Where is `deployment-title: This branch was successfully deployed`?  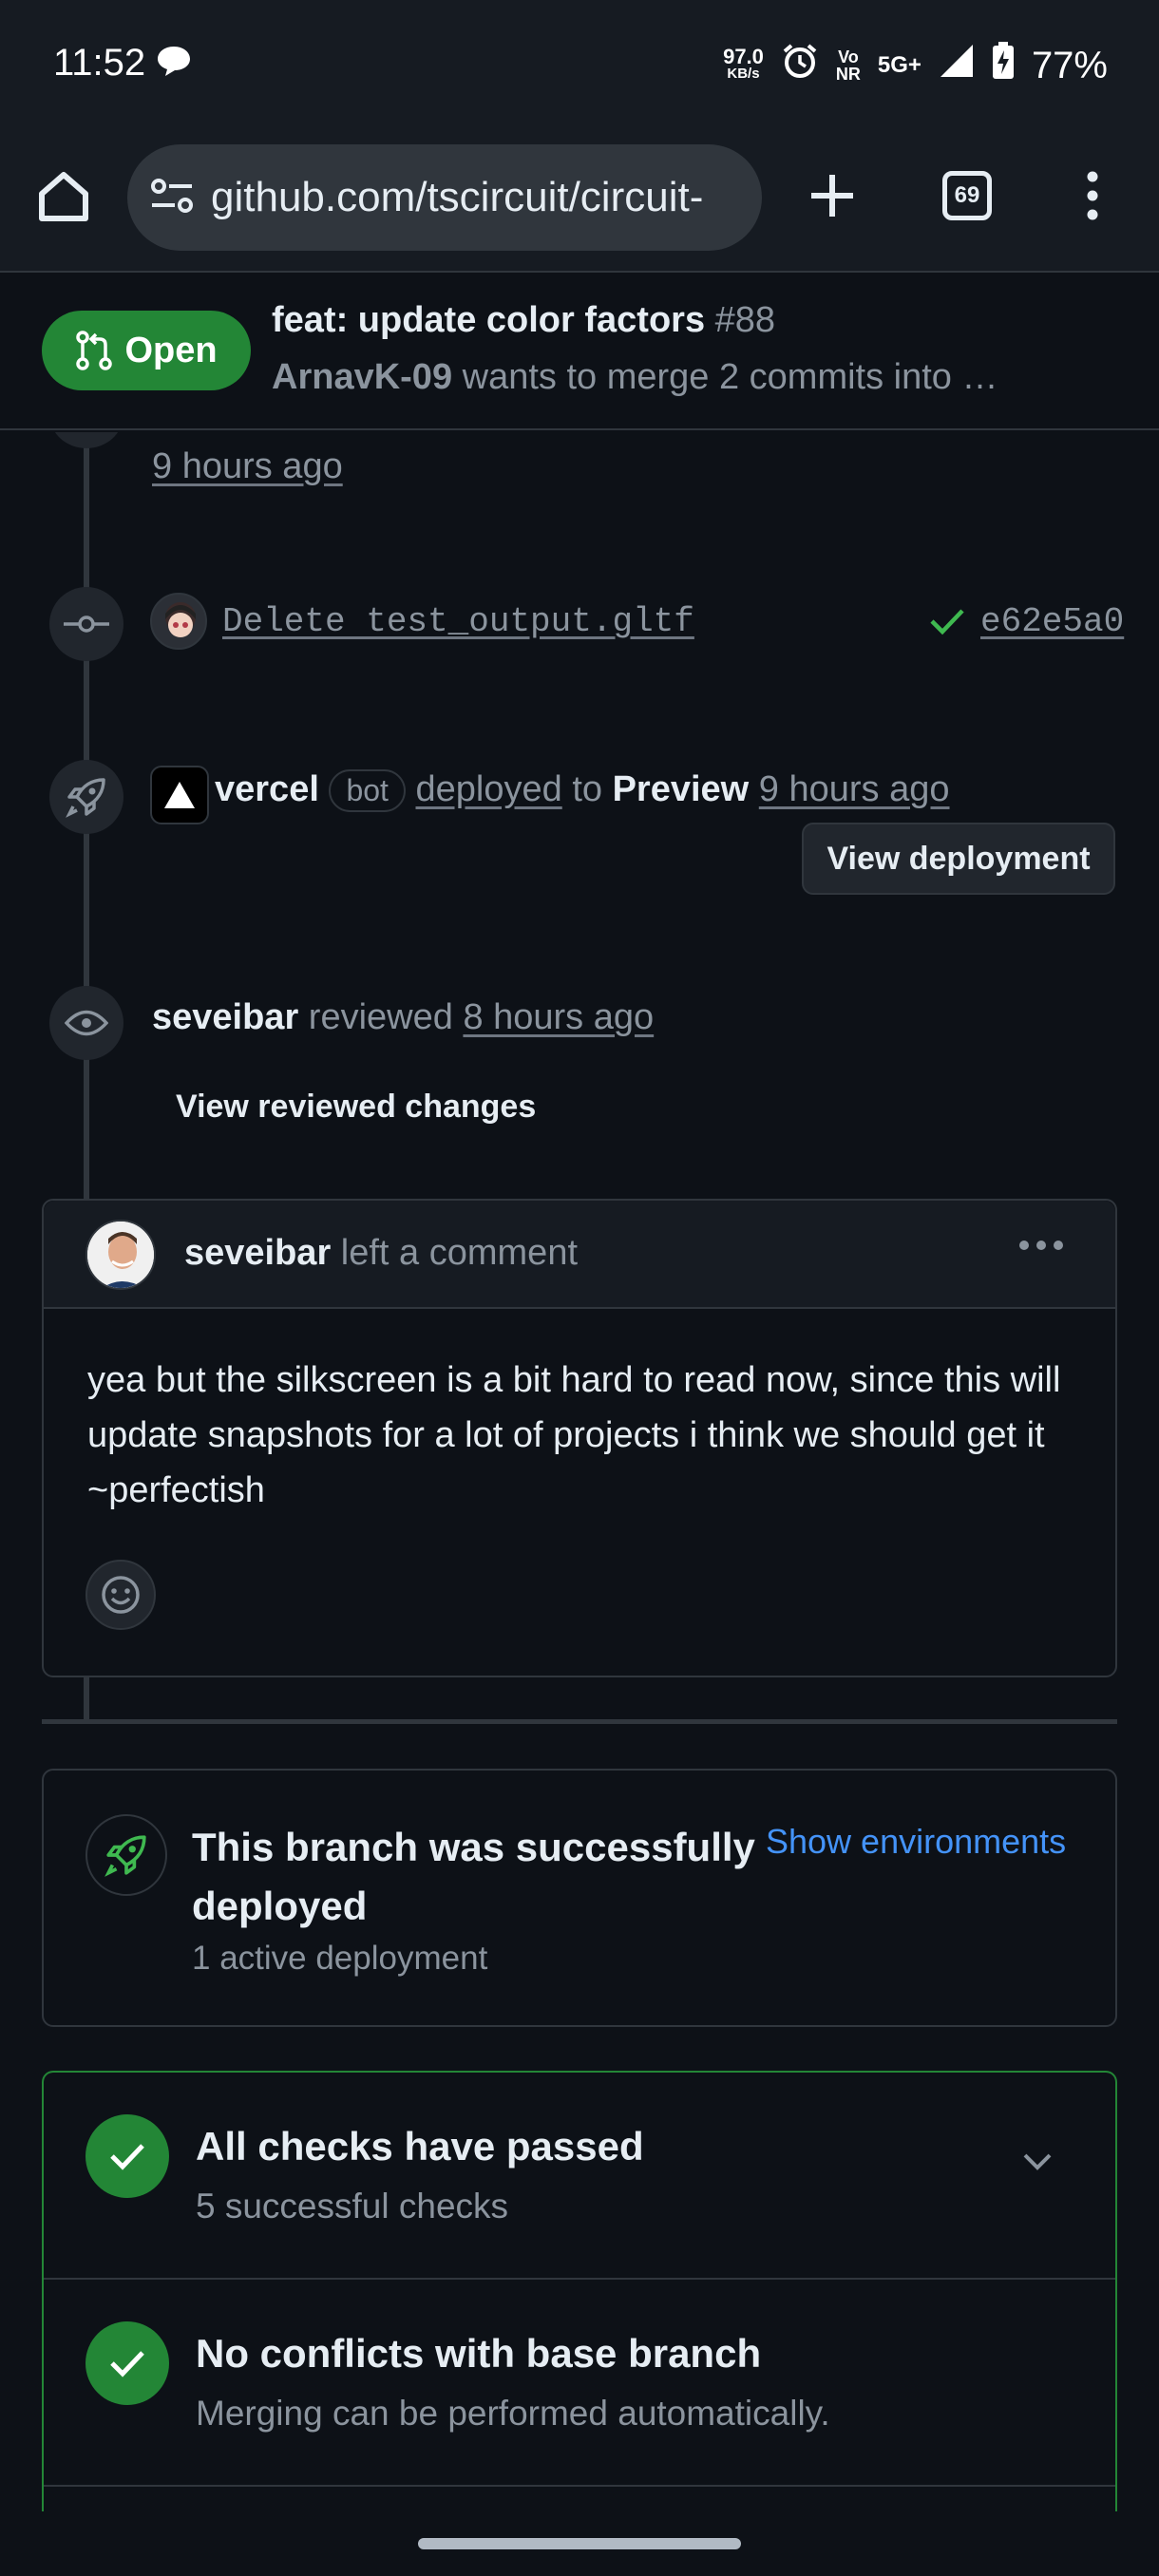 deployment-title: This branch was successfully deployed is located at coordinates (473, 1876).